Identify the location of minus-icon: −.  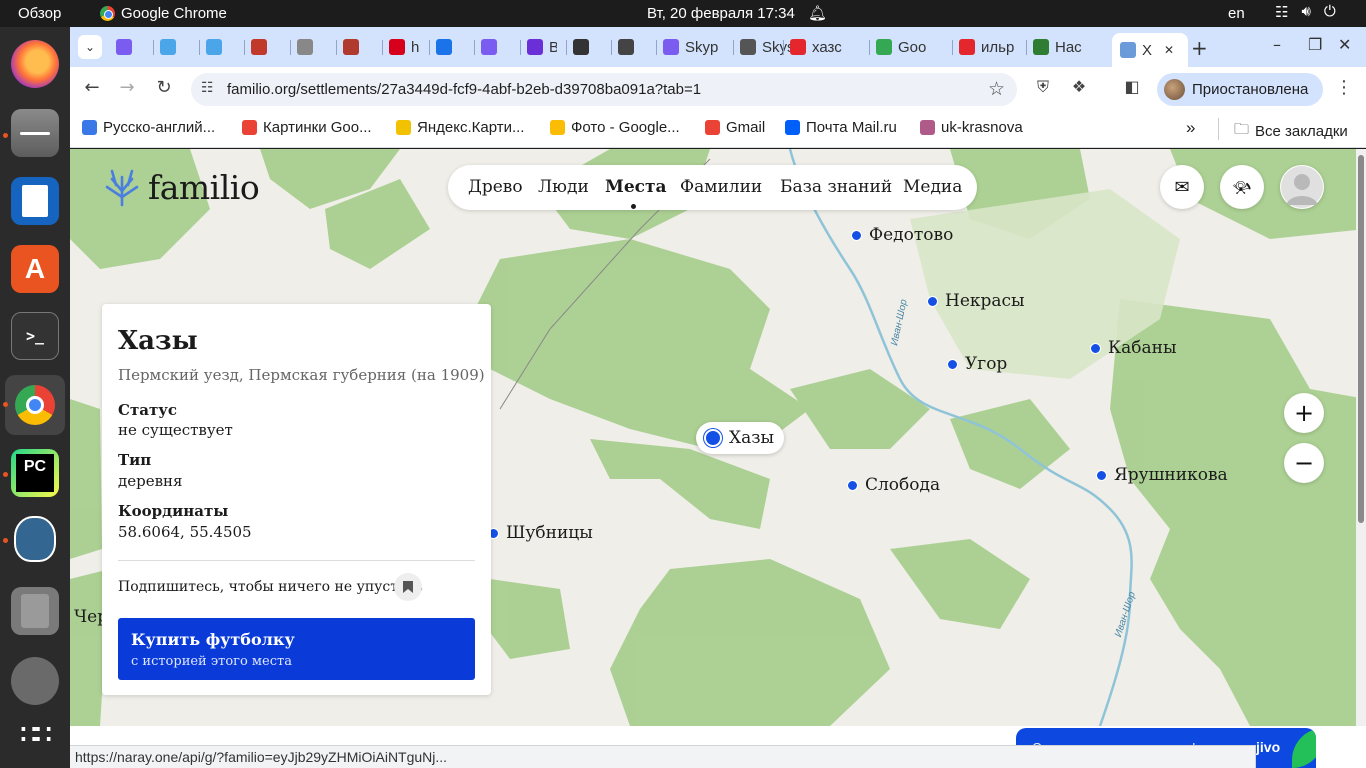
(1304, 463).